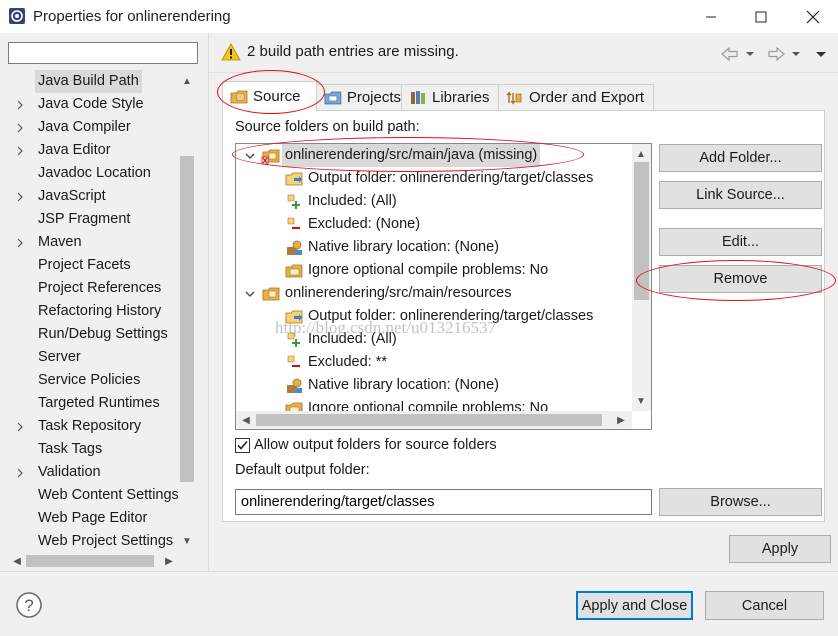 Image resolution: width=838 pixels, height=636 pixels. I want to click on nav-item: Task Tags, so click(93, 449).